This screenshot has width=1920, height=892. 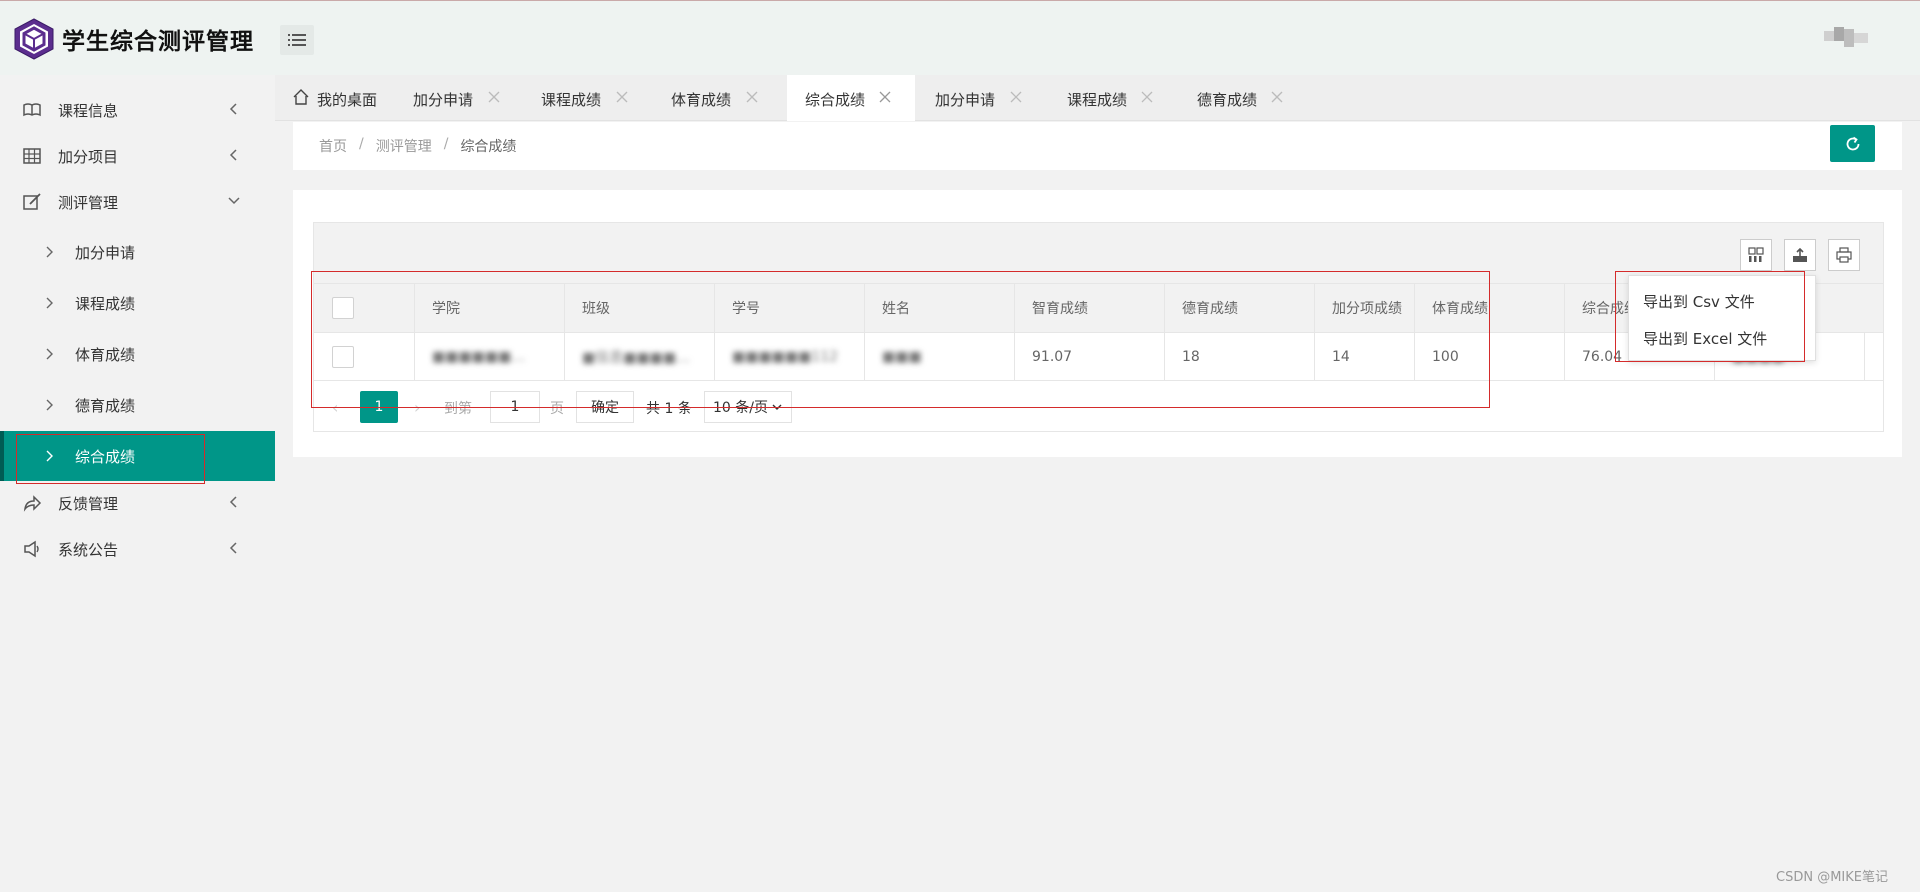 What do you see at coordinates (1240, 308) in the screenshot?
I see `header-cell: 德育成绩` at bounding box center [1240, 308].